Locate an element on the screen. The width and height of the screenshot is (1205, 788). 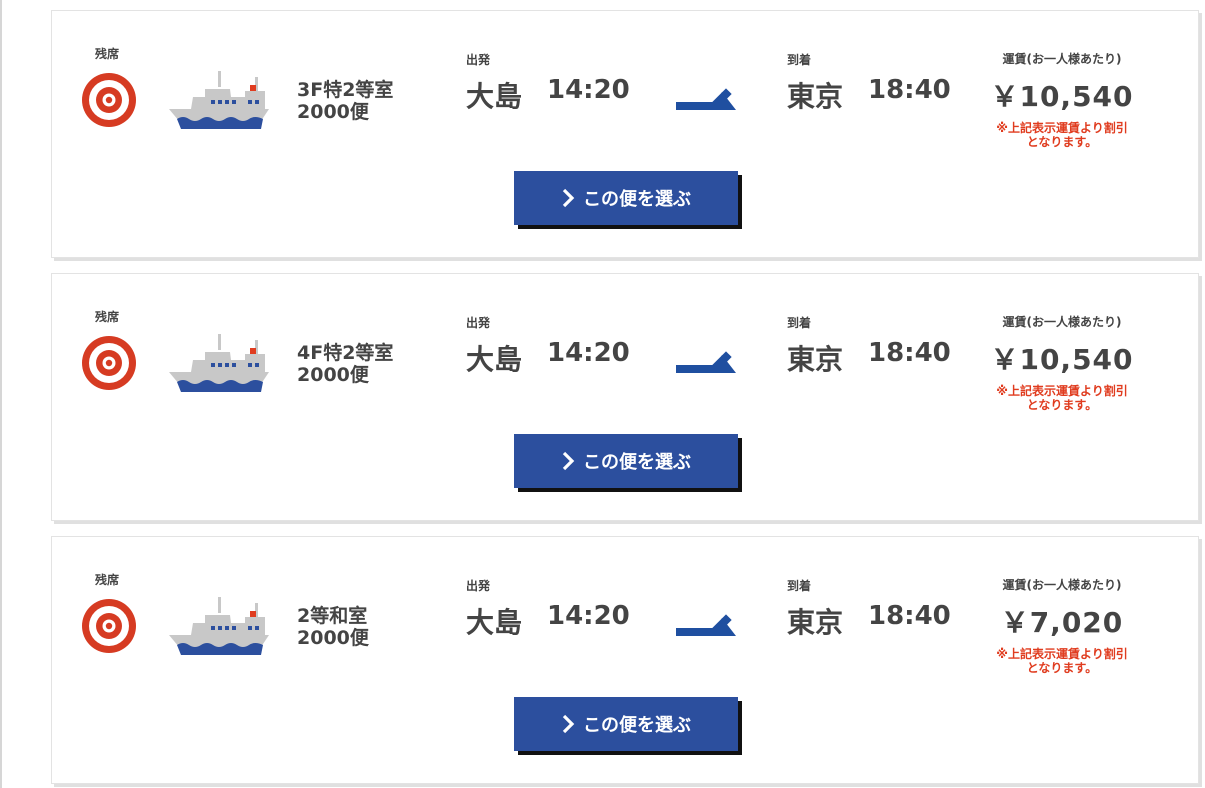
fare-amount: ￥7,020 is located at coordinates (1062, 622).